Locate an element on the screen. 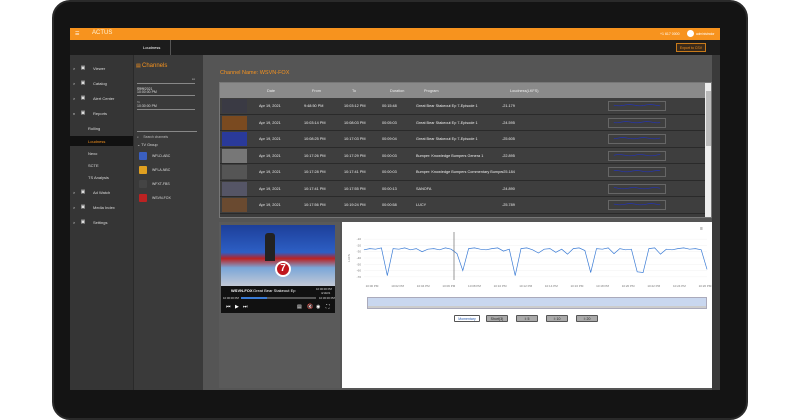 The image size is (800, 420). previous-icon: ⏮ is located at coordinates (228, 307).